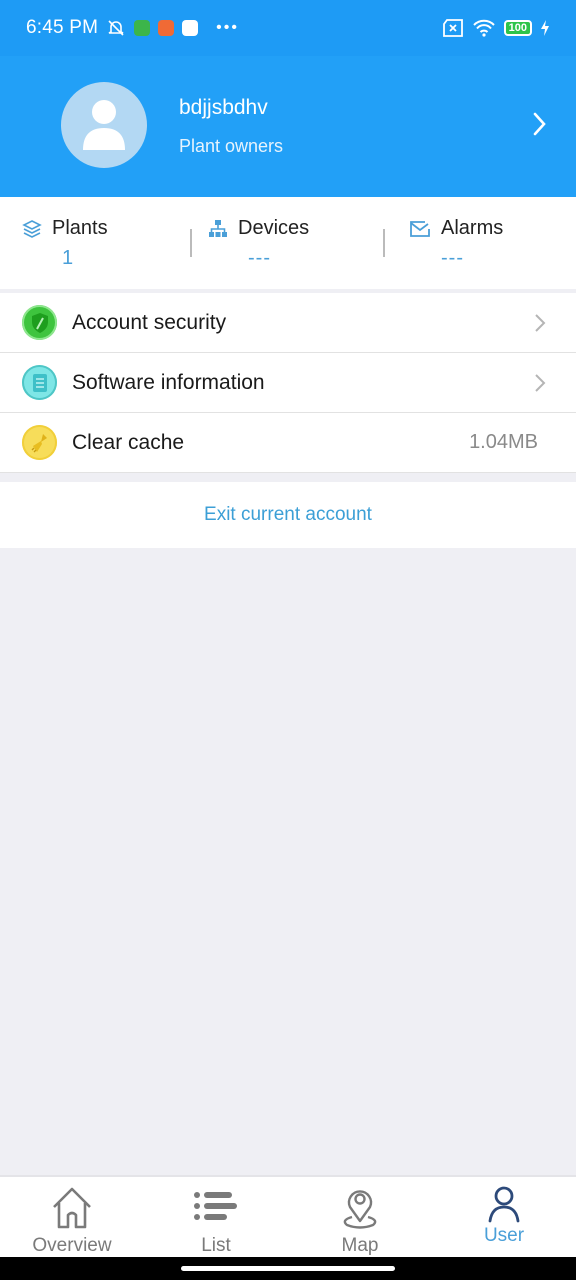 This screenshot has width=576, height=1280. What do you see at coordinates (360, 1245) in the screenshot?
I see `tab-label: Map` at bounding box center [360, 1245].